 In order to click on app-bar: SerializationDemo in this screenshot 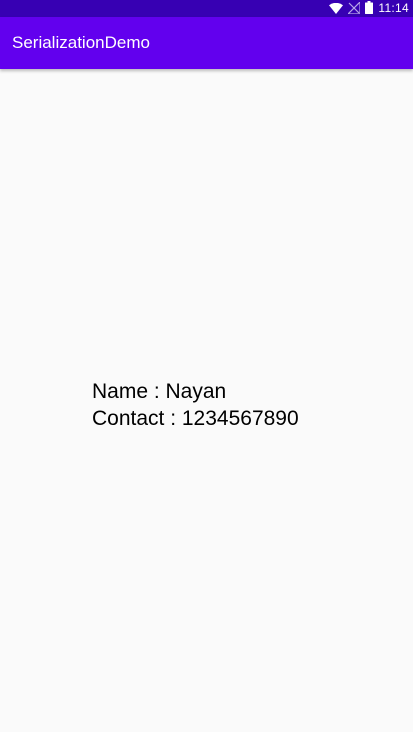, I will do `click(206, 43)`.